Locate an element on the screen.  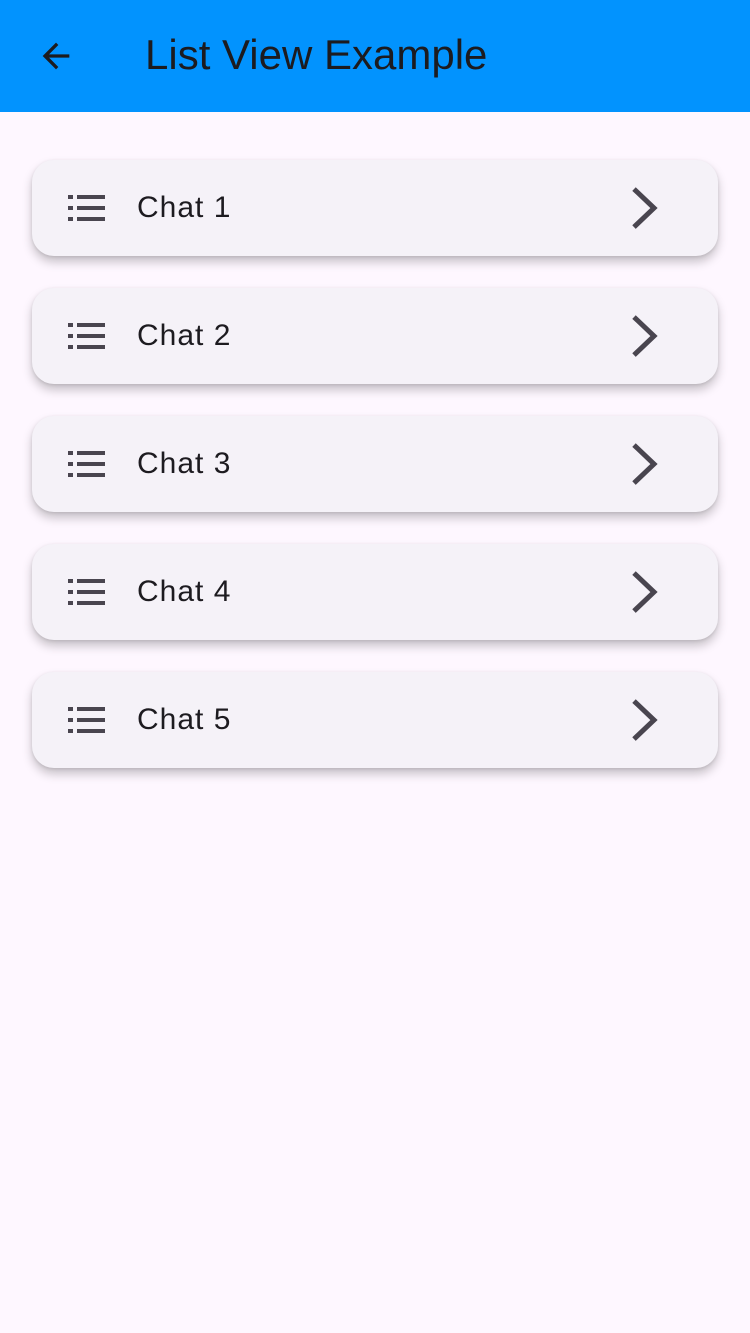
list-item-chat-2: Chat 2 is located at coordinates (375, 336).